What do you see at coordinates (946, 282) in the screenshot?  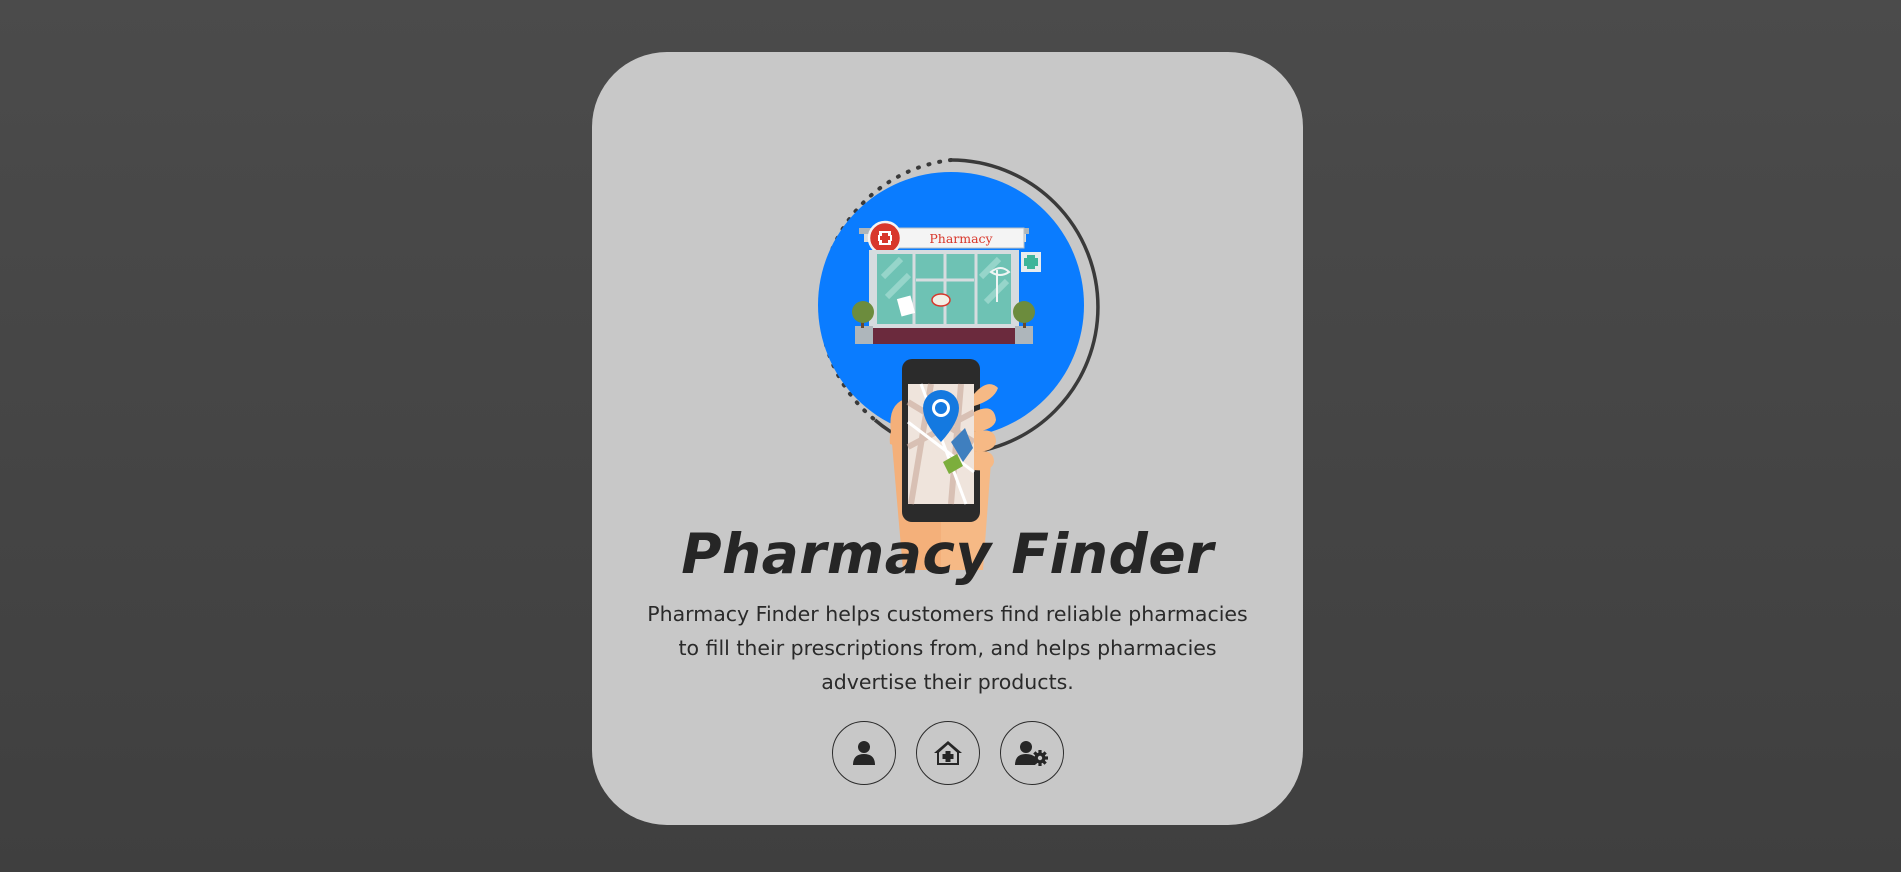 I see `pharmacy-store-icon: Pharmacy` at bounding box center [946, 282].